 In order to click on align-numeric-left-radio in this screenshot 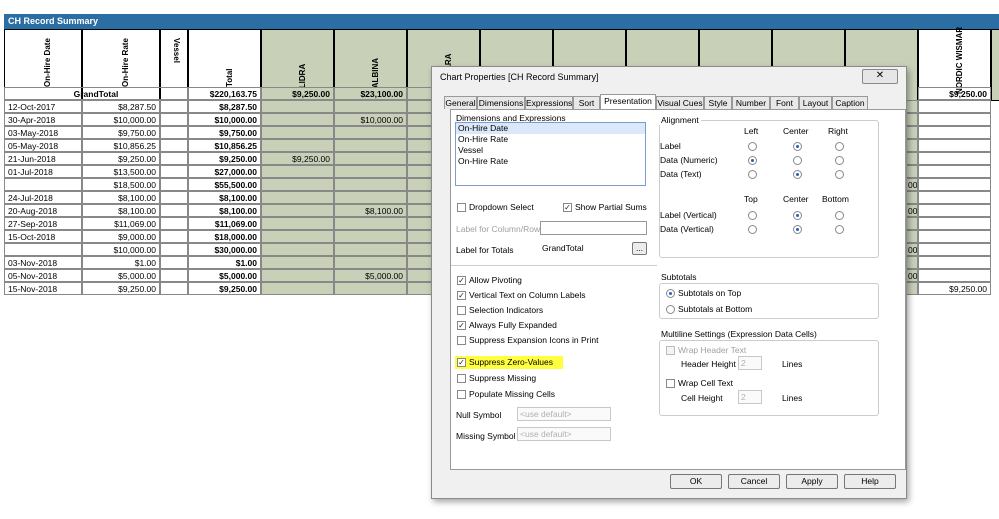, I will do `click(752, 160)`.